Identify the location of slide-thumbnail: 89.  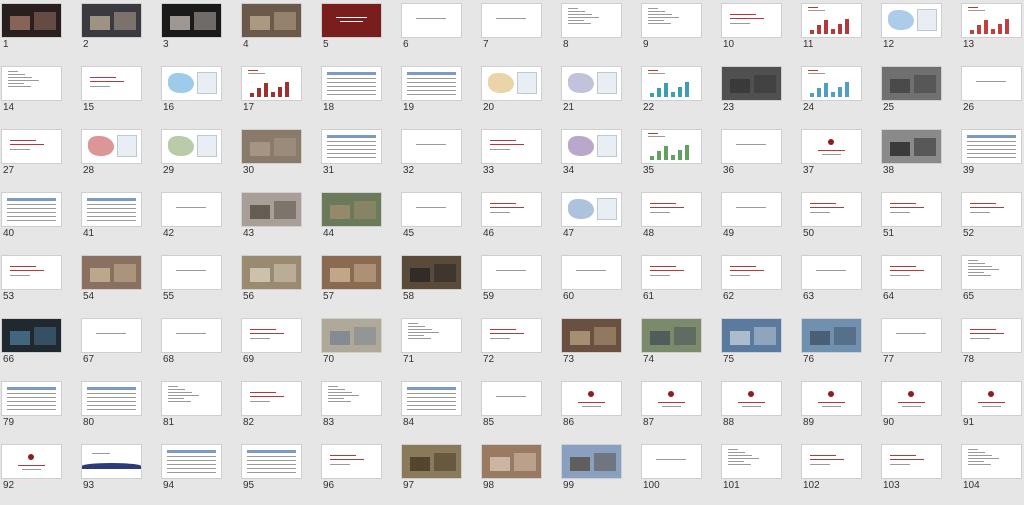
(842, 412).